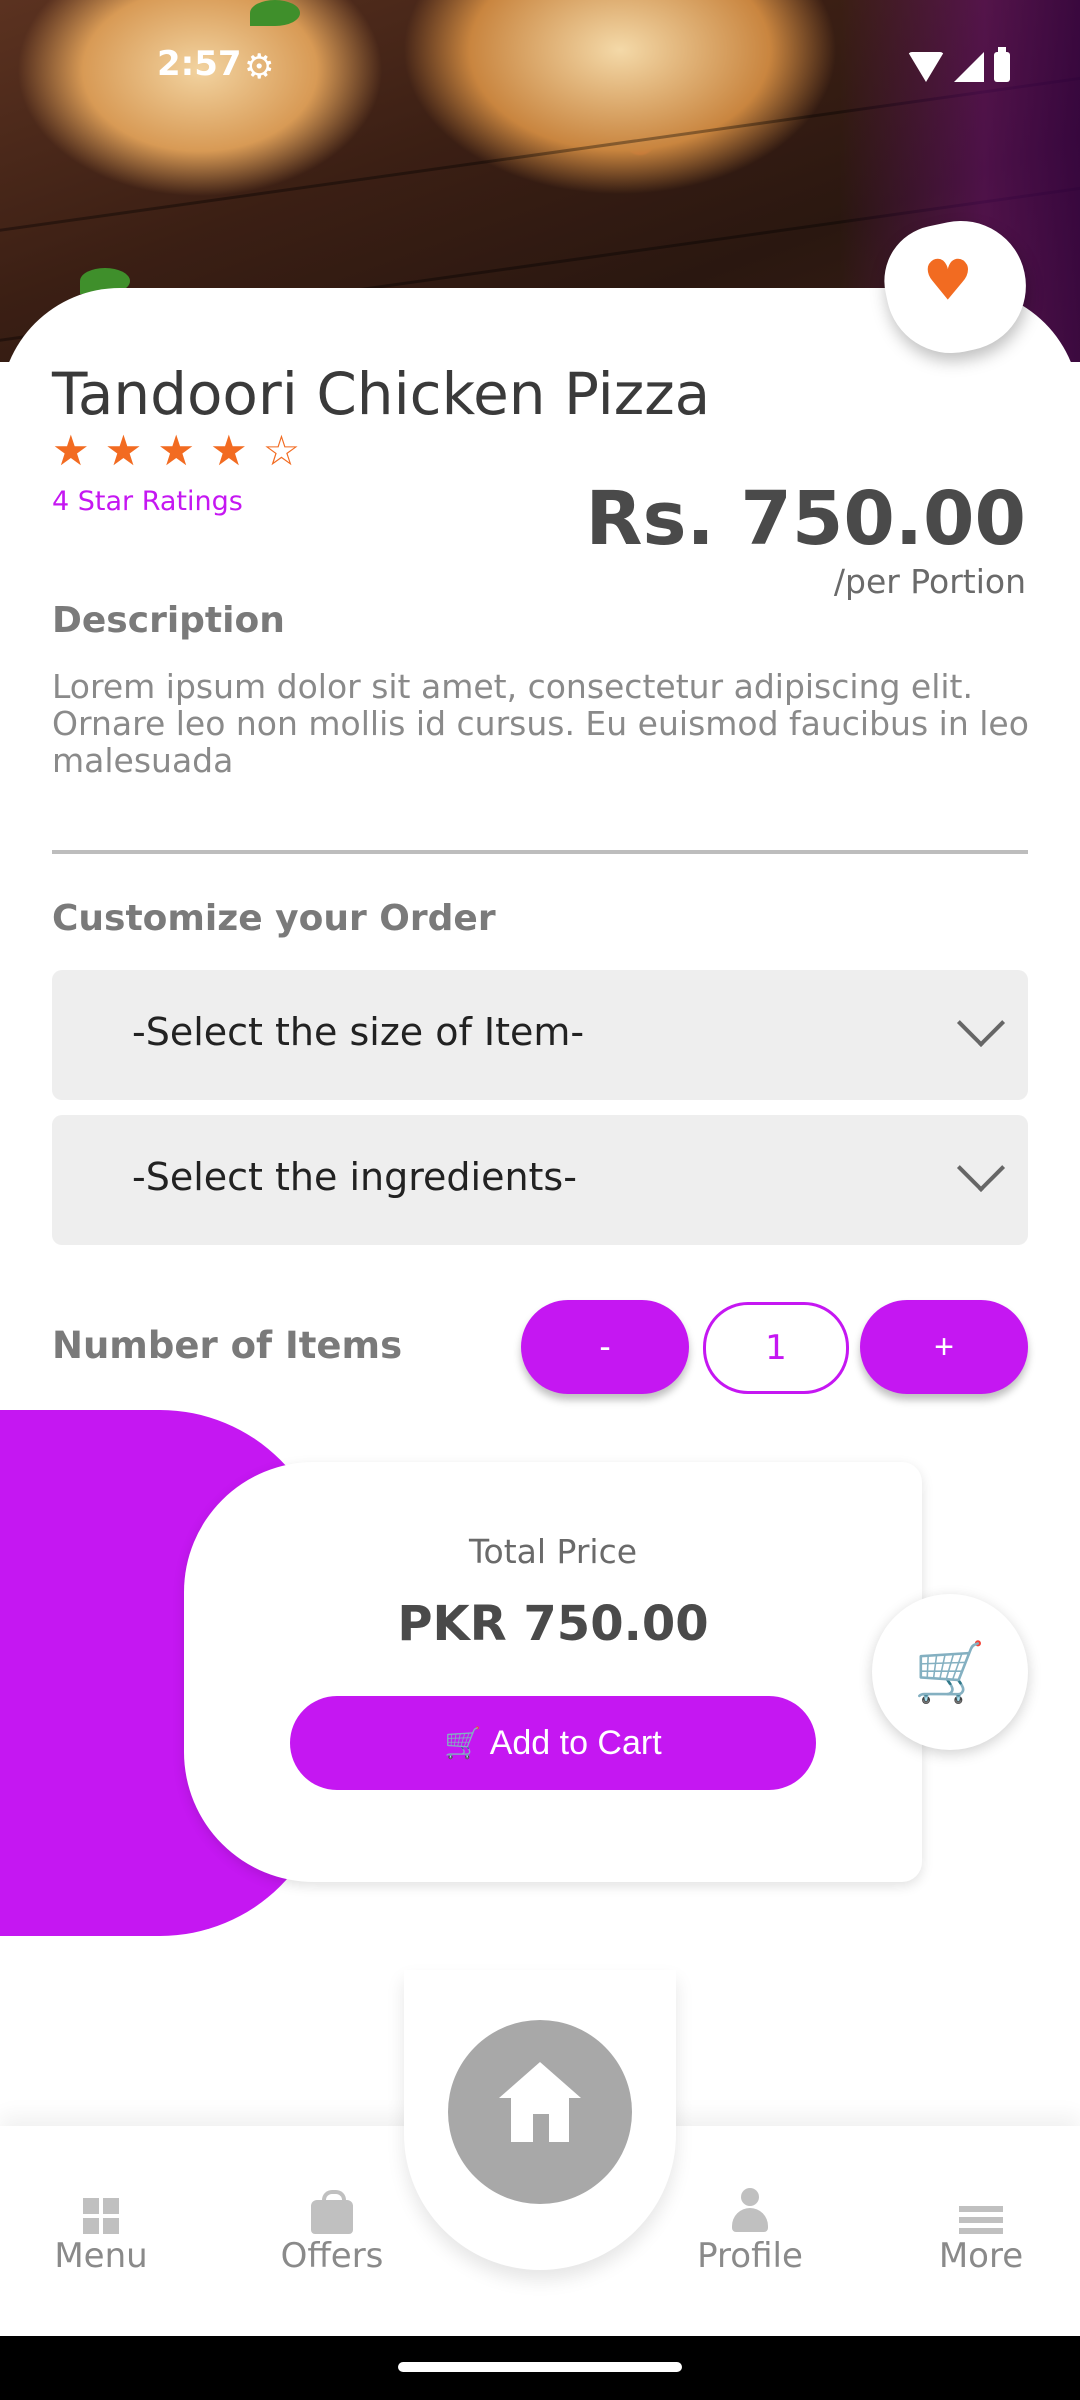 Image resolution: width=1080 pixels, height=2400 pixels. Describe the element at coordinates (332, 2256) in the screenshot. I see `nav-label-offers: Offers` at that location.